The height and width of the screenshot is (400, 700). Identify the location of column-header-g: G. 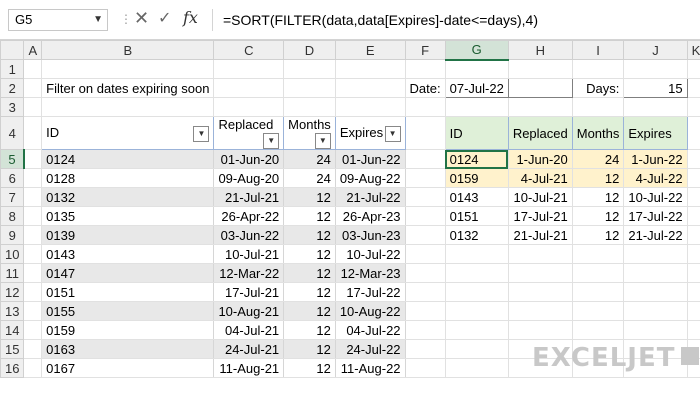
(476, 50).